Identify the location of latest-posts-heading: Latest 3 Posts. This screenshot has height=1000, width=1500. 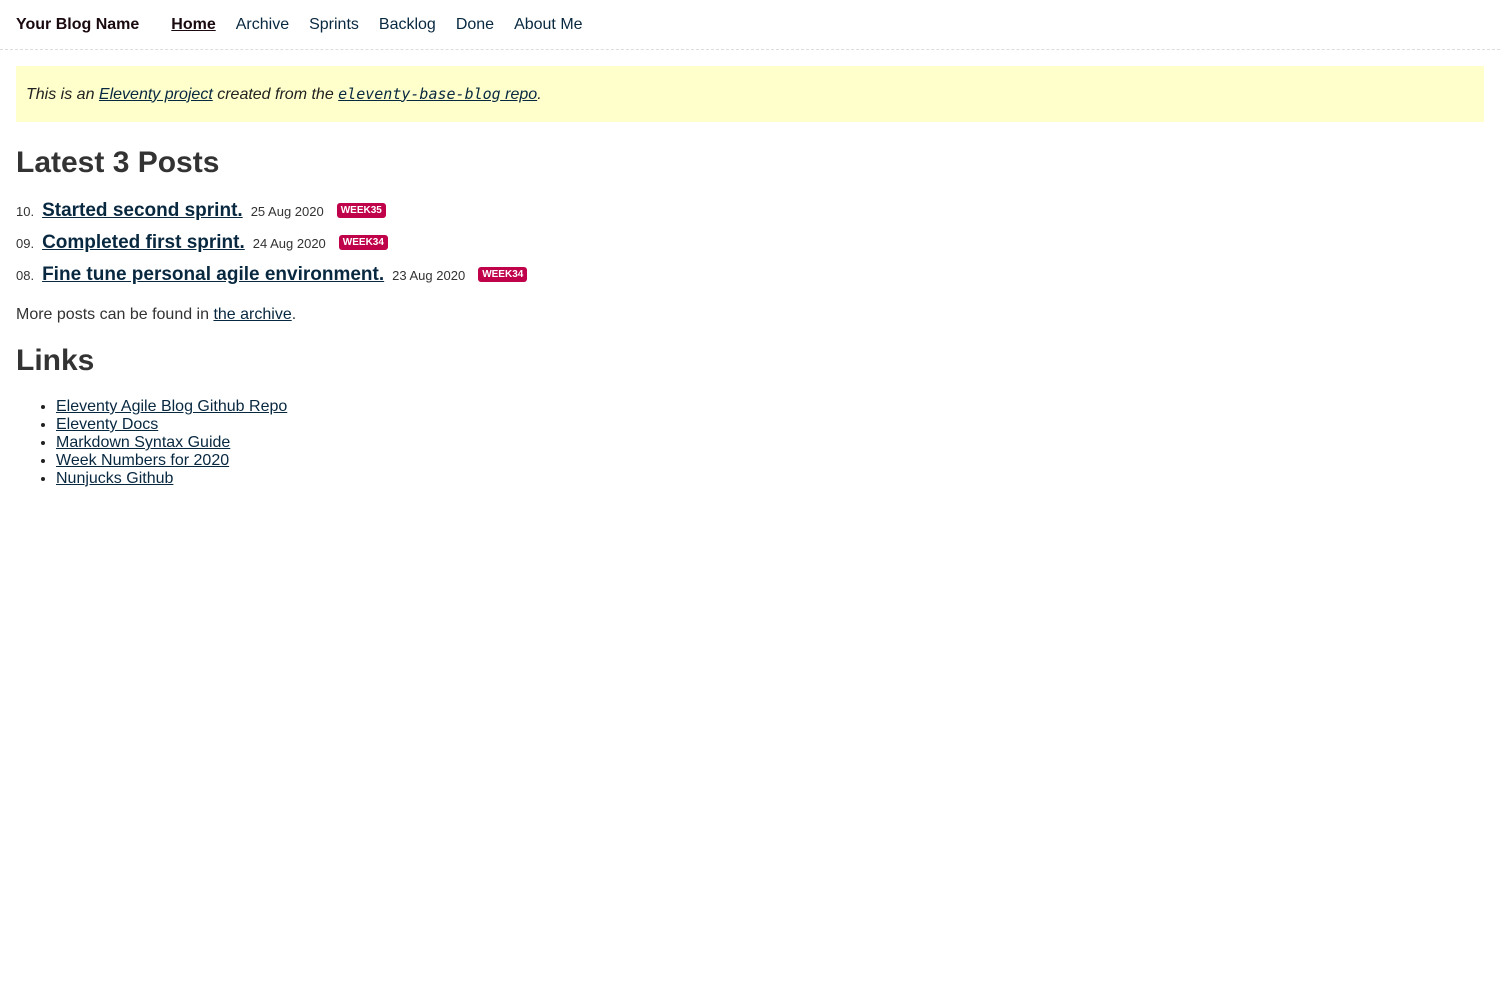
(118, 162).